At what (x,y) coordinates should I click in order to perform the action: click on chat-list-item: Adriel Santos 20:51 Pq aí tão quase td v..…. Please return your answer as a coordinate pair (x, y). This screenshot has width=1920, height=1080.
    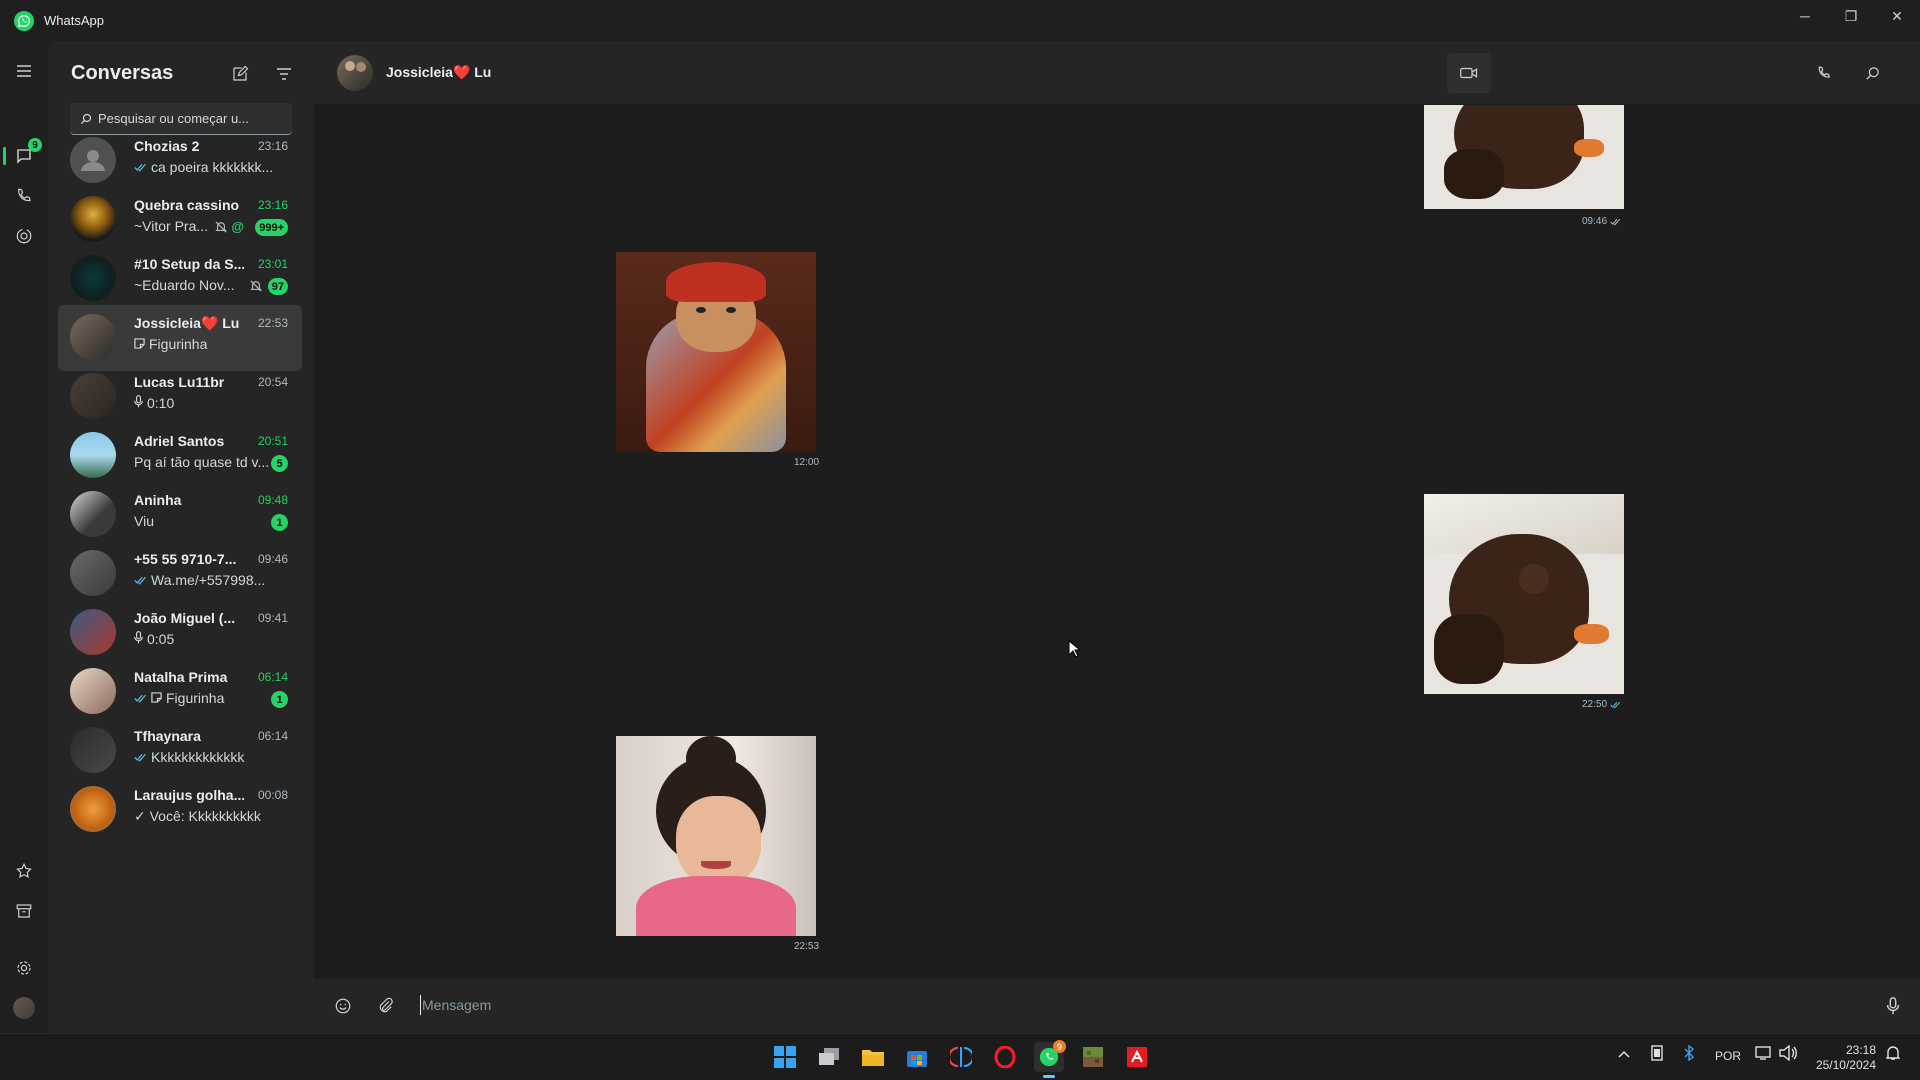
    Looking at the image, I should click on (180, 456).